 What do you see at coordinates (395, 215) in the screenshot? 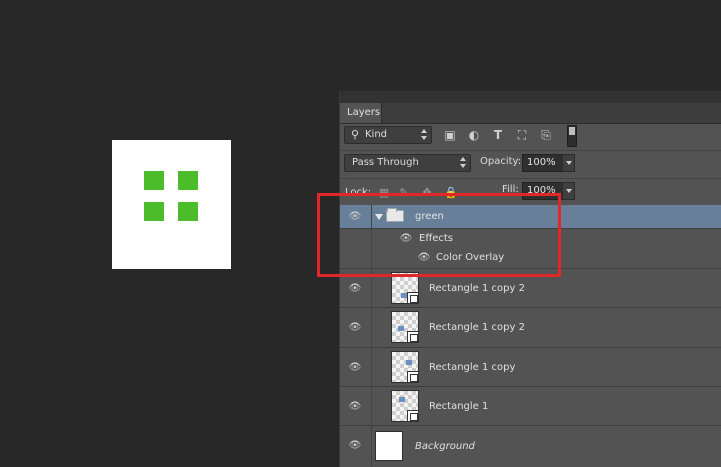
I see `folder-icon` at bounding box center [395, 215].